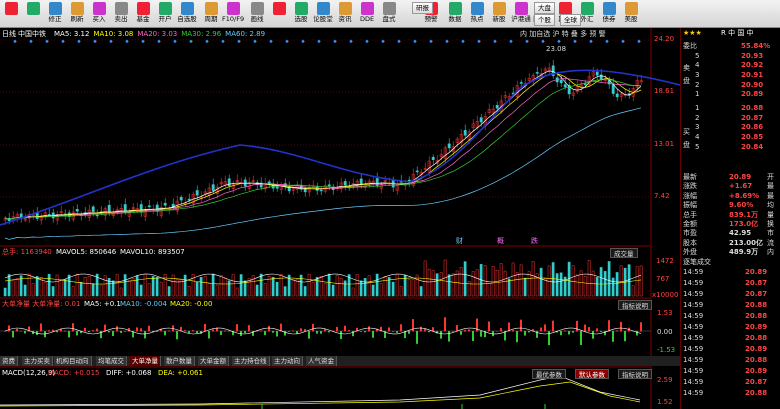  Describe the element at coordinates (459, 241) in the screenshot. I see `event-tag-1: 财` at that location.